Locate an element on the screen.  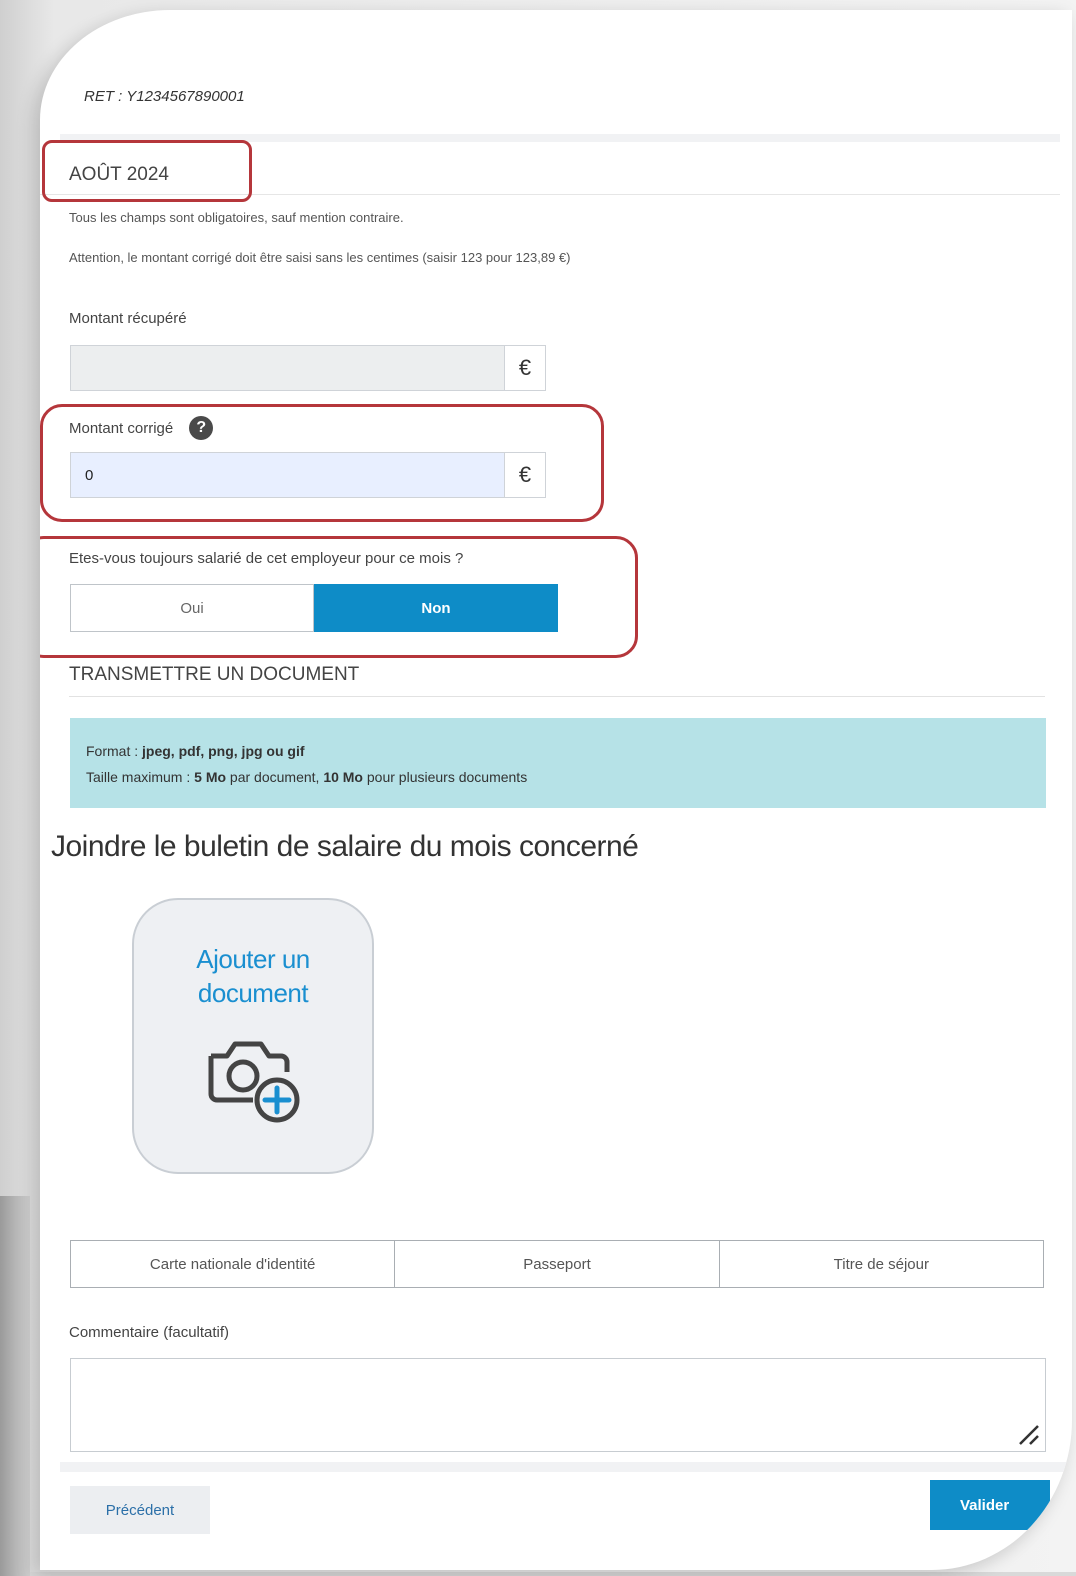
size-text-multiple: pour plusieurs documents is located at coordinates (445, 777).